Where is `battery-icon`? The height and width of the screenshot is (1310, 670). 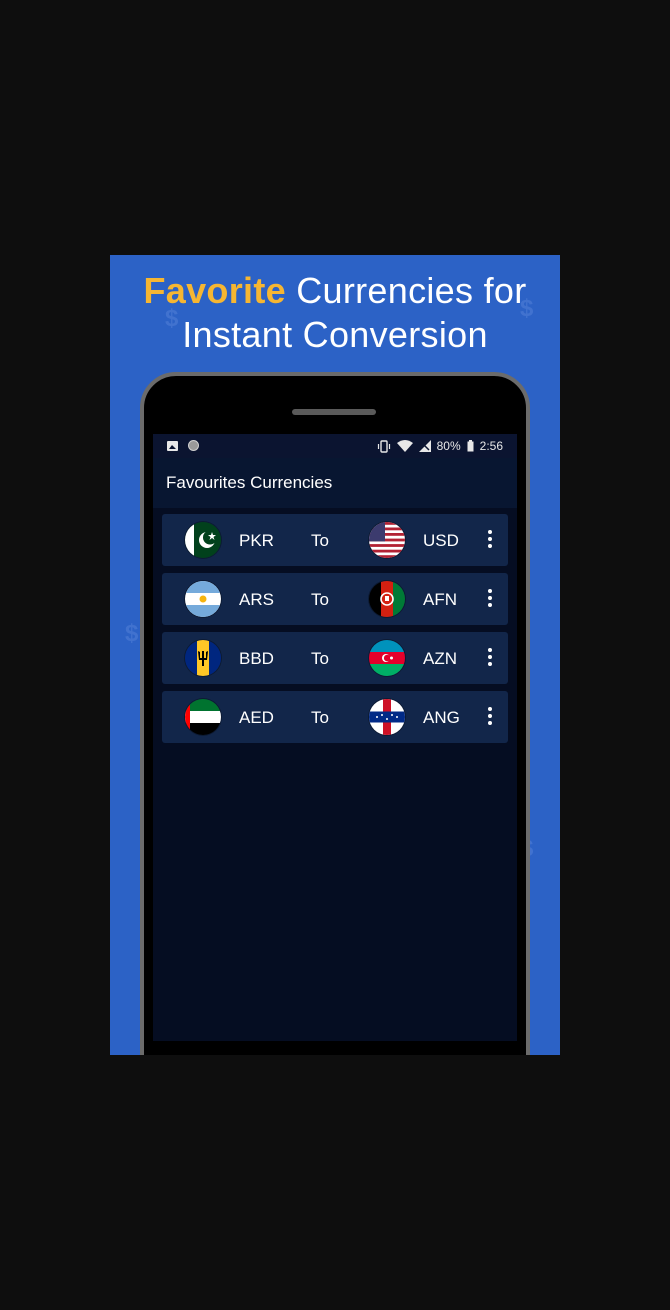 battery-icon is located at coordinates (470, 446).